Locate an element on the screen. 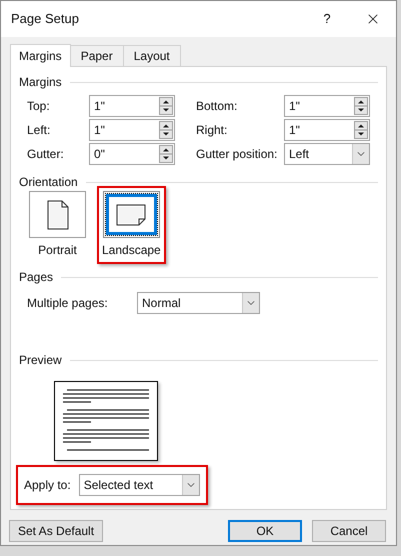 The width and height of the screenshot is (401, 556). field-label: Top: is located at coordinates (39, 106).